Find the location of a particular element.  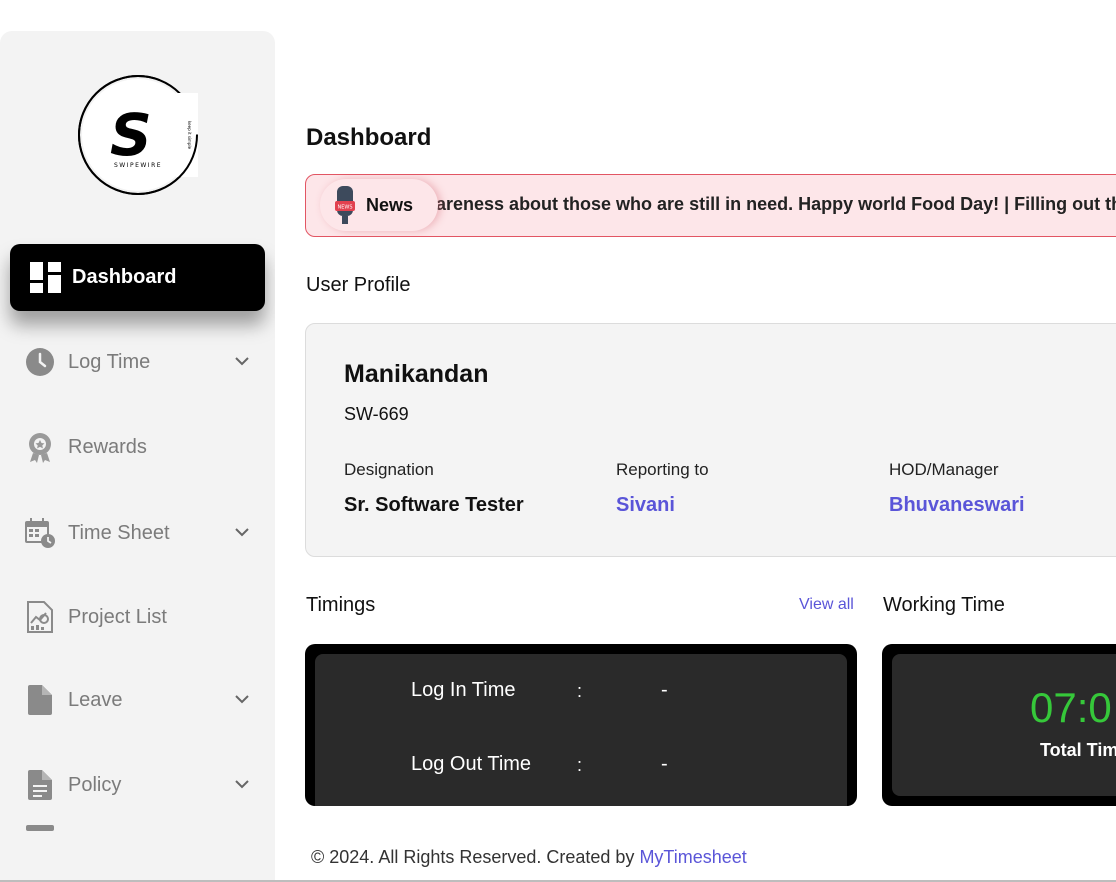

sidebar-item-time-sheet: Time Sheet is located at coordinates (137, 533).